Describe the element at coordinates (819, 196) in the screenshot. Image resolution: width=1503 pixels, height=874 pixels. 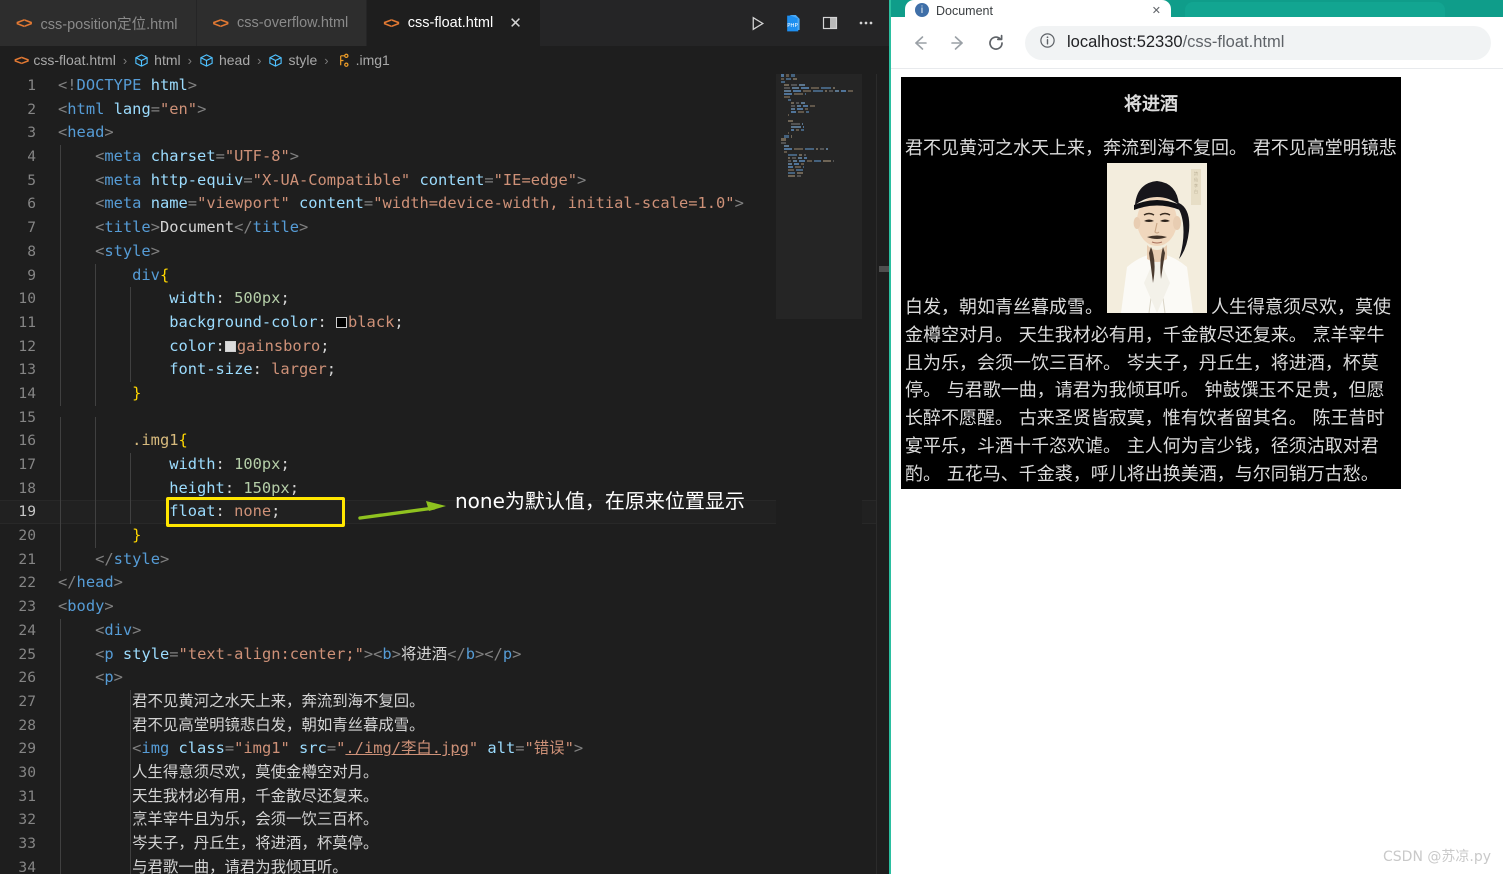
I see `minimap-slider` at that location.